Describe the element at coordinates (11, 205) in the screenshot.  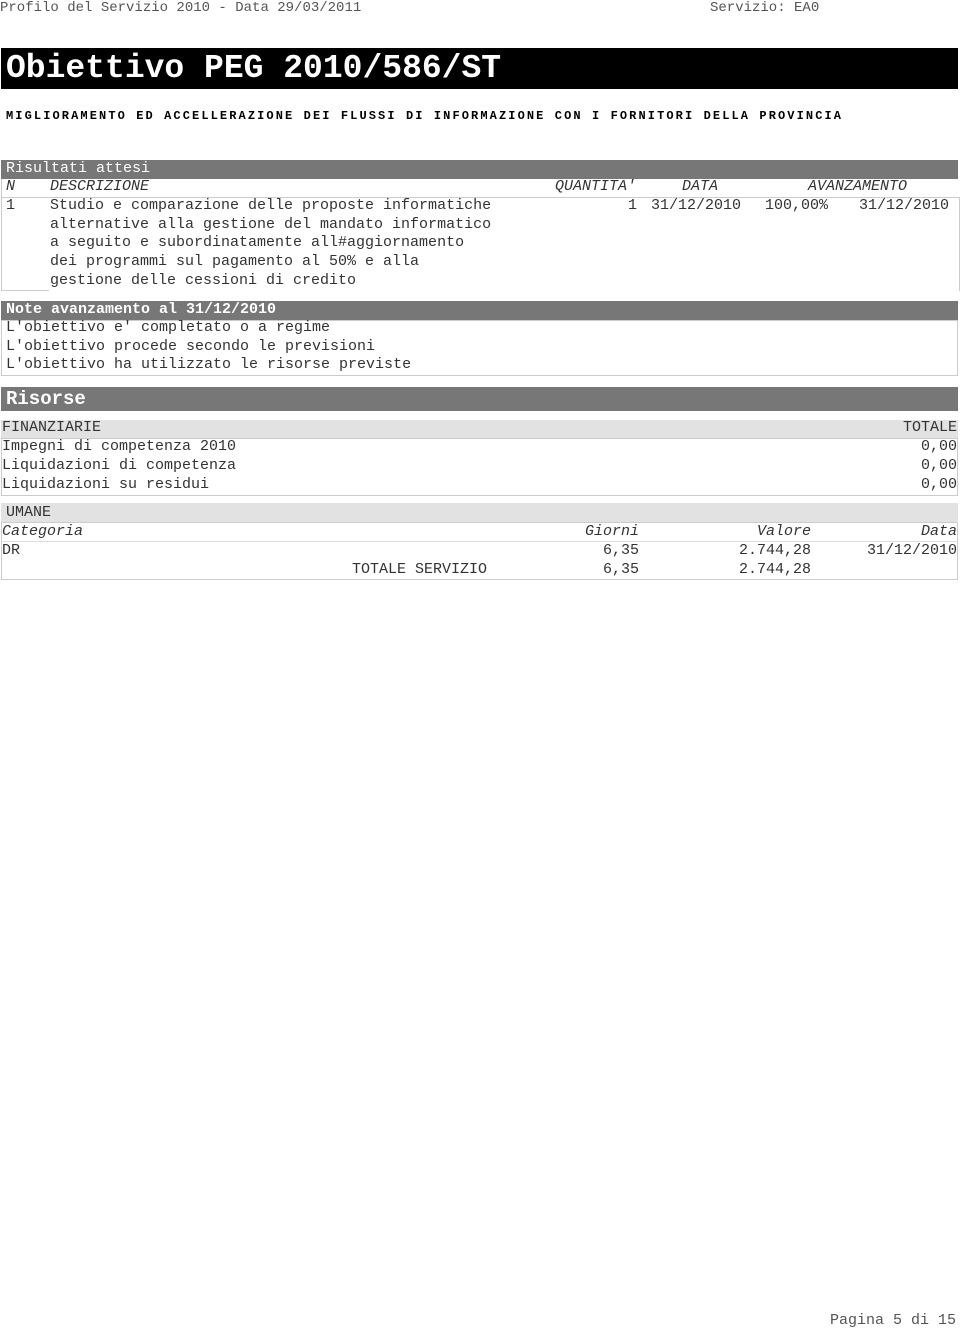
I see `row-n: 1` at that location.